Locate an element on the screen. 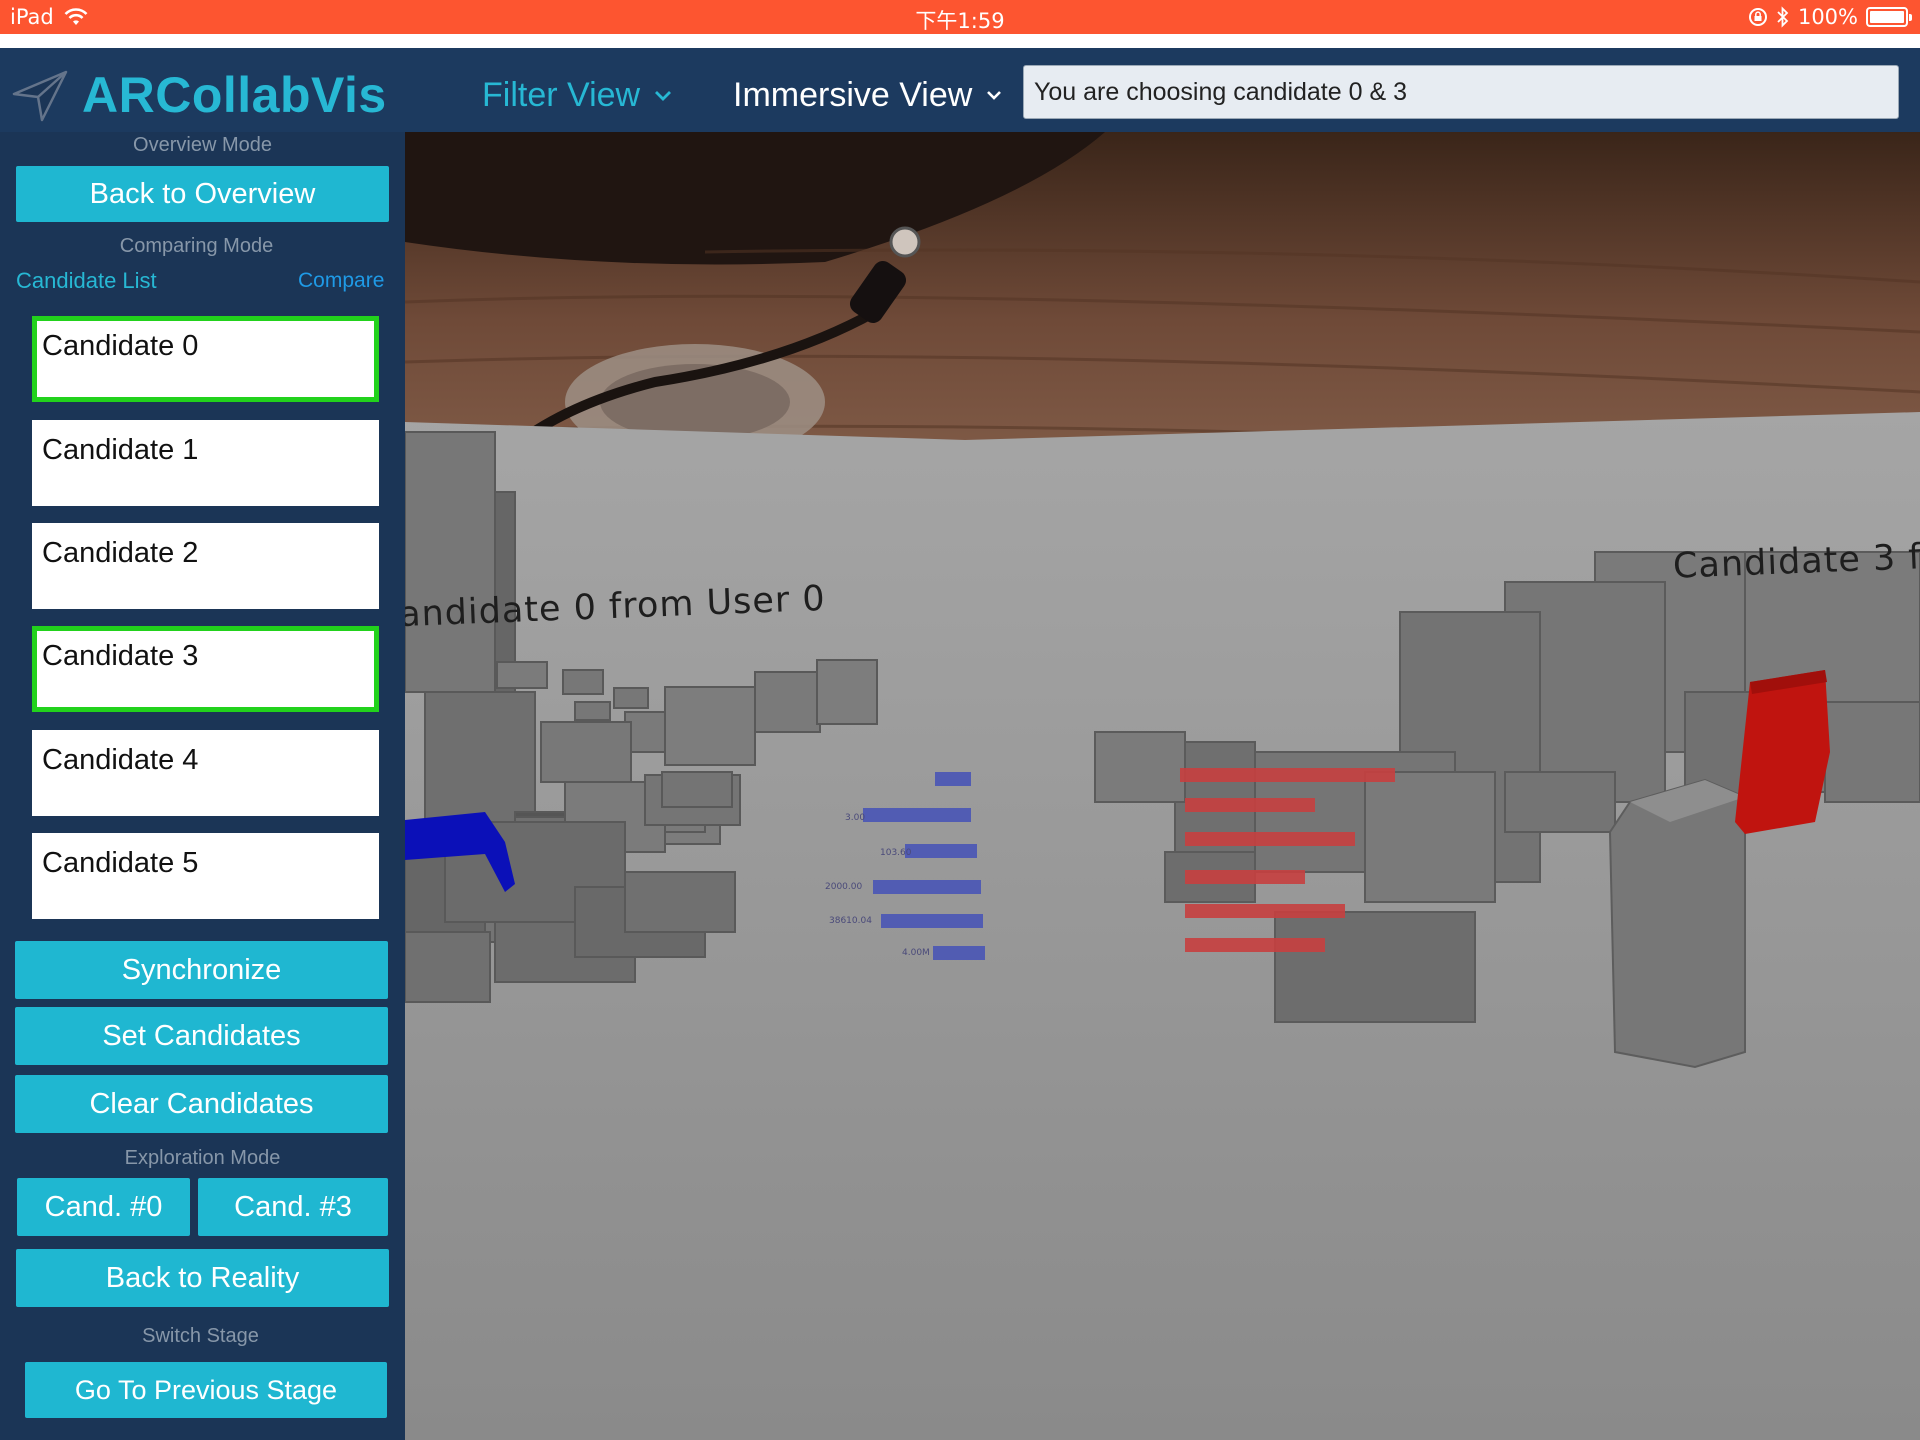 The image size is (1920, 1440). back-to-overview-button: Back to Overview is located at coordinates (202, 194).